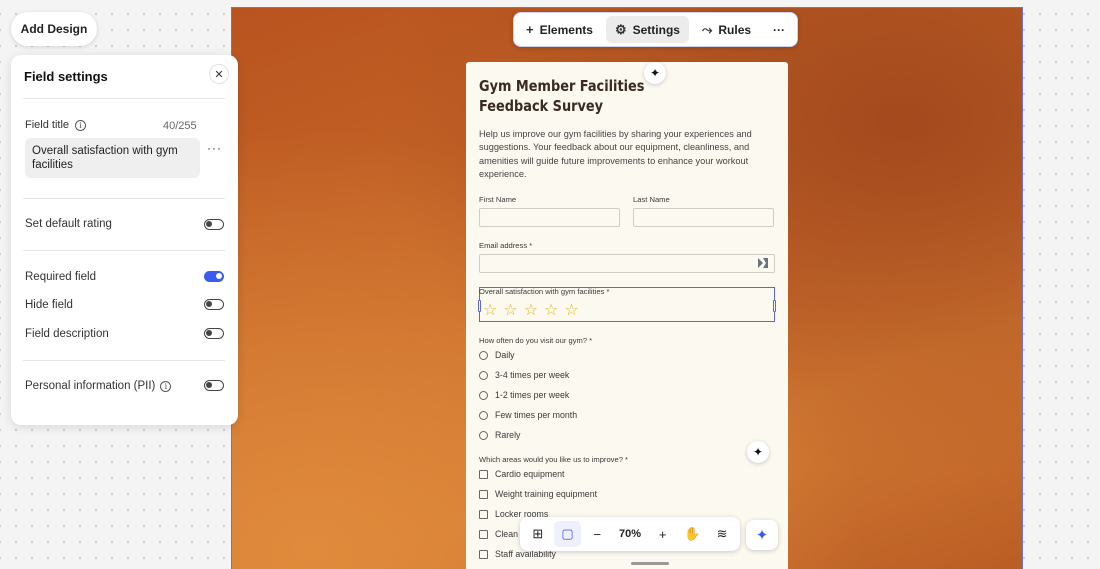 The width and height of the screenshot is (1100, 569). I want to click on layers-icon: ≋, so click(722, 534).